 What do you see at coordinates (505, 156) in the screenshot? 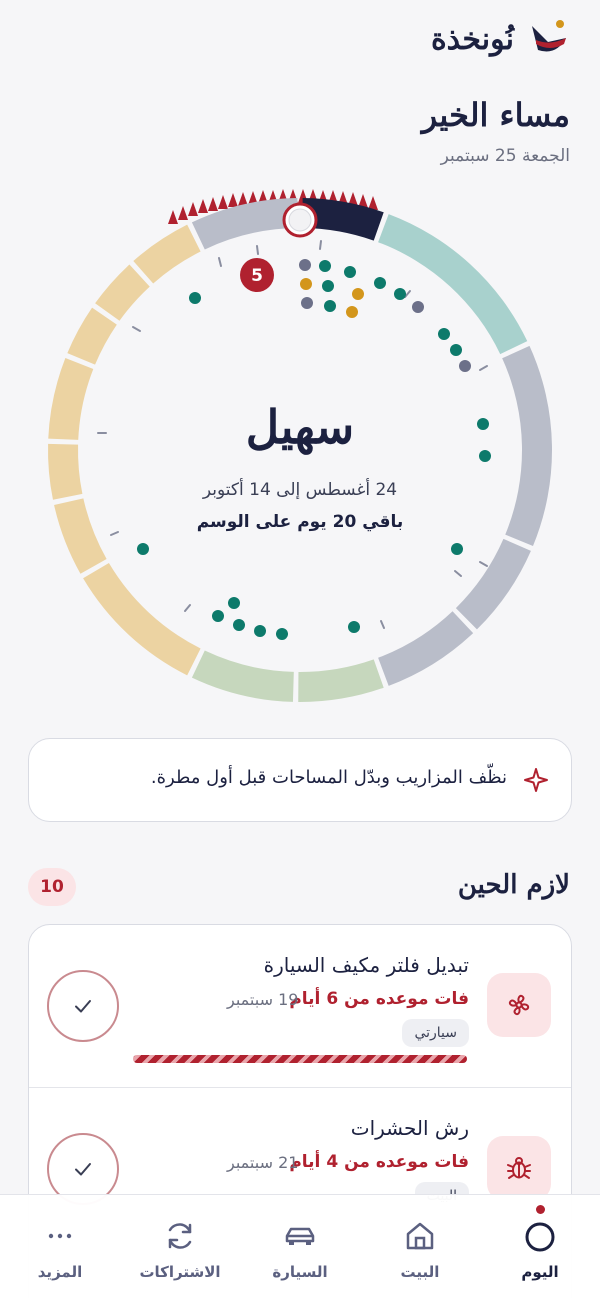
I see `current-date: الجمعة 25 سبتمبر` at bounding box center [505, 156].